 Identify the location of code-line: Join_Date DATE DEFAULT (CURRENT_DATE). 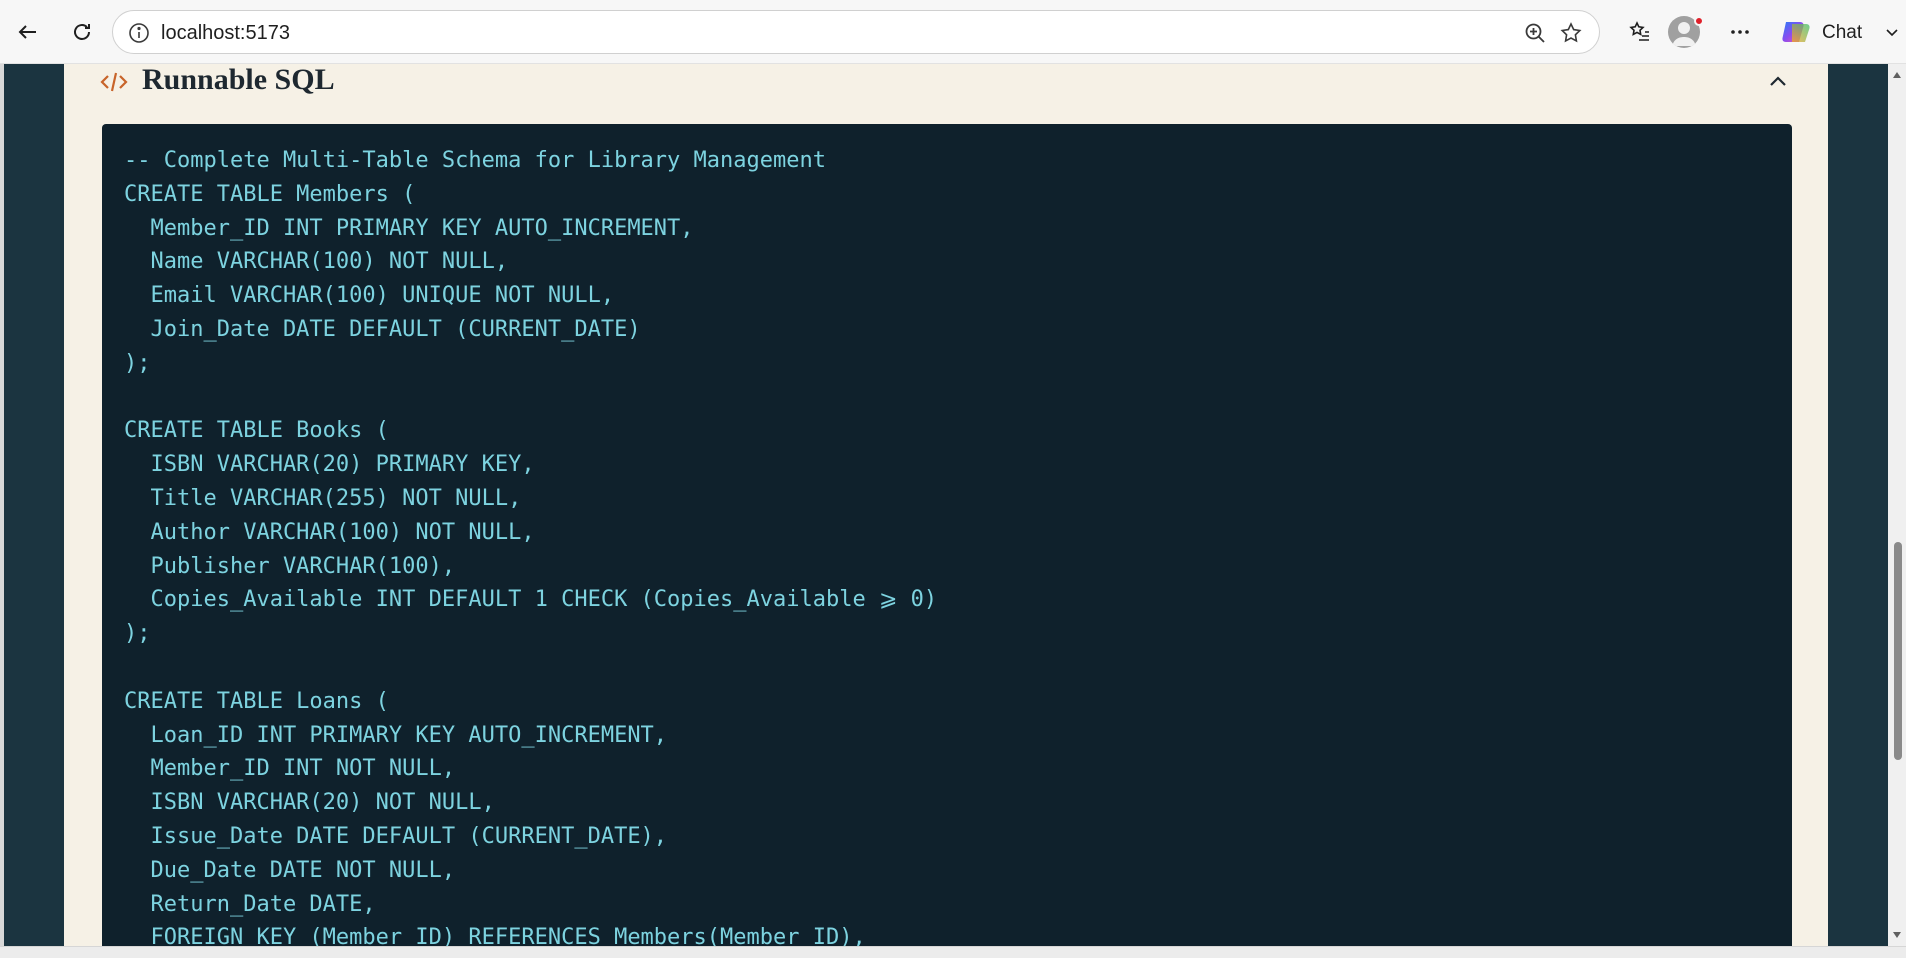
(382, 329).